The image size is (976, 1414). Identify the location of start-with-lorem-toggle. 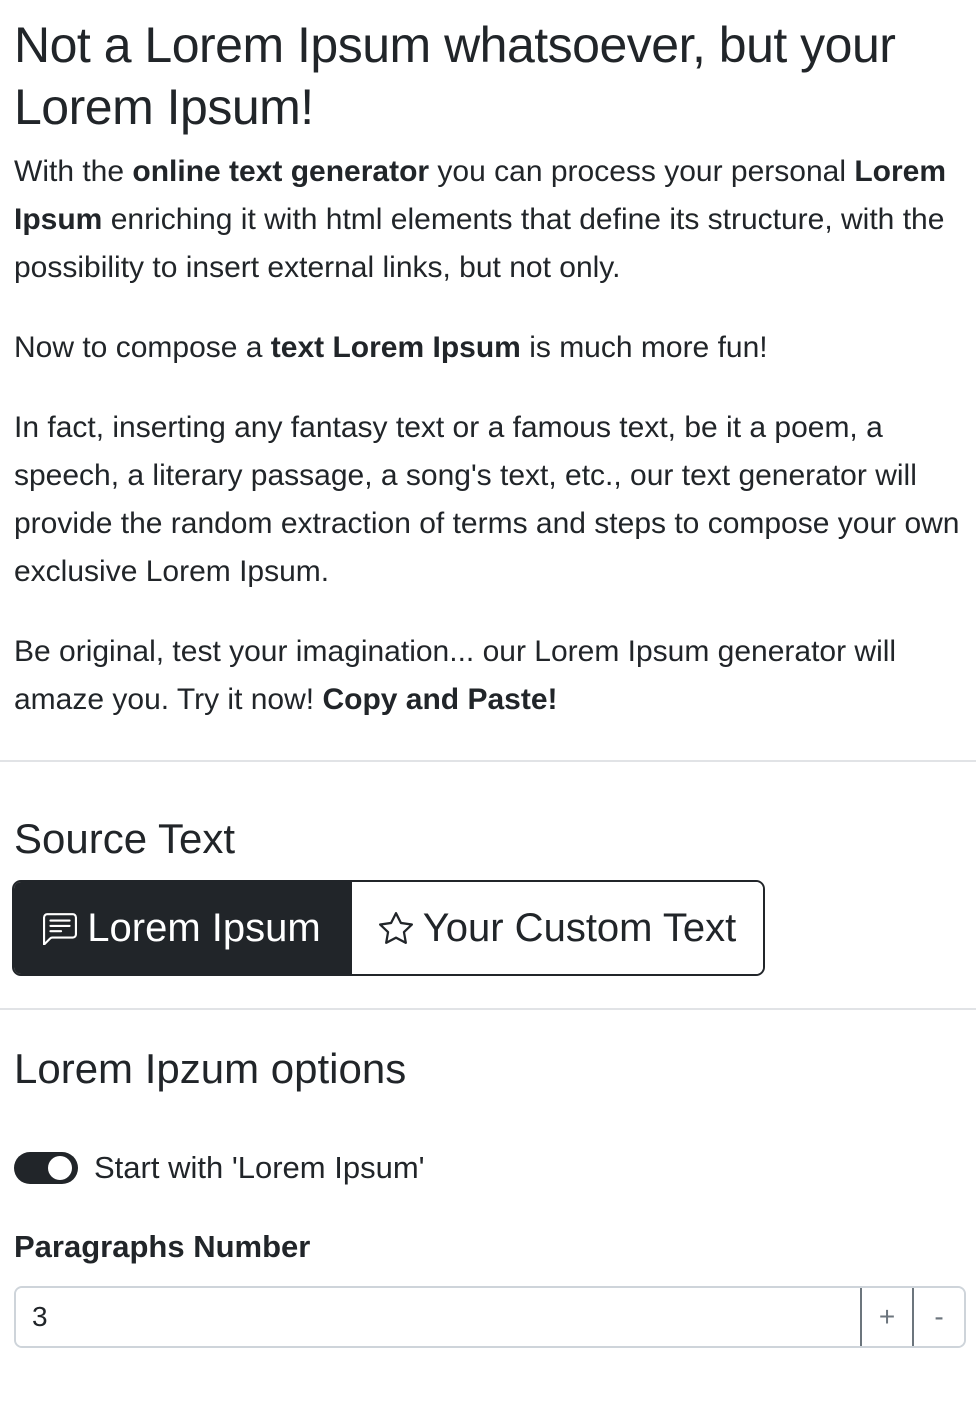
(46, 1168).